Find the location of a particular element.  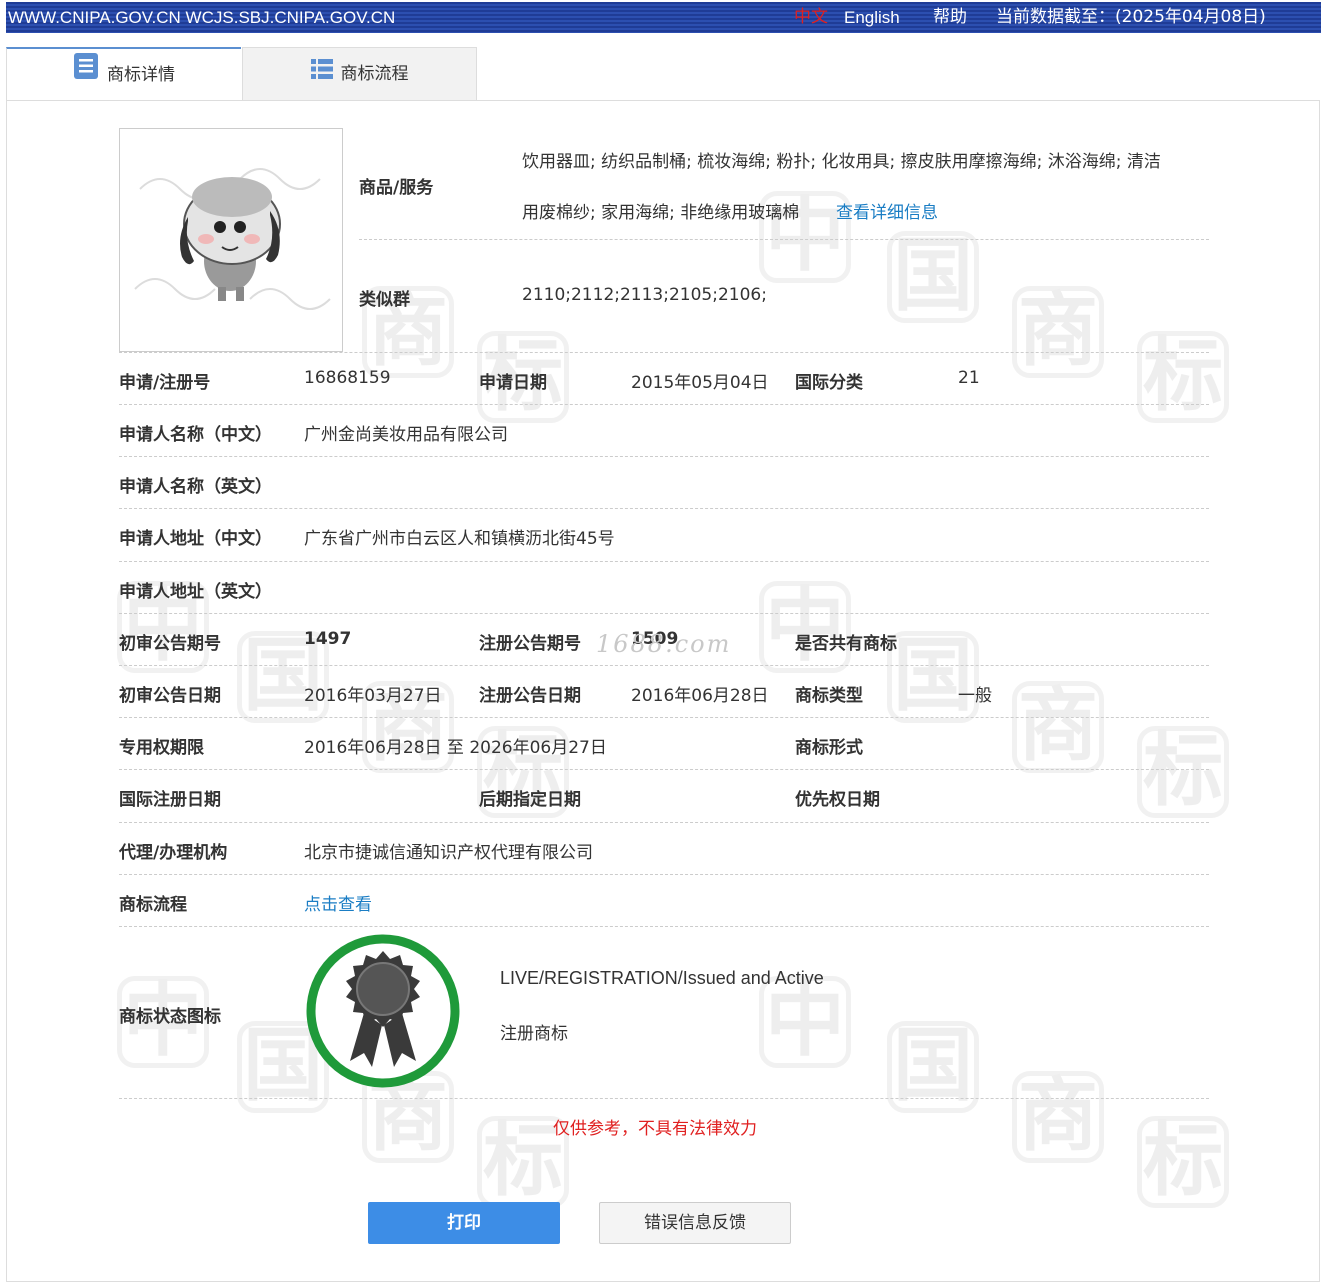

error-feedback-button: 错误信息反馈 is located at coordinates (695, 1223).